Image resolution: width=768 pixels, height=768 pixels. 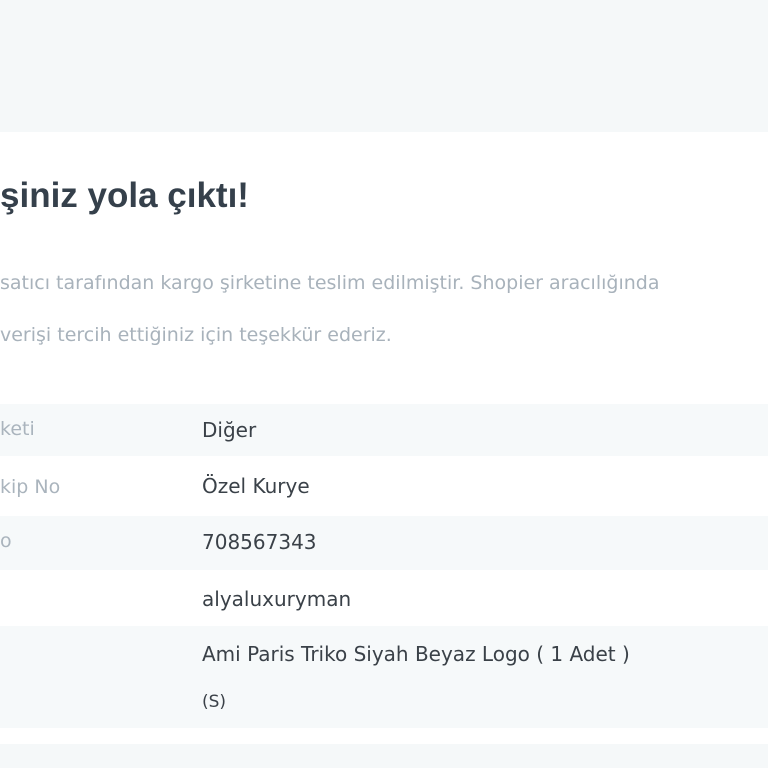 I want to click on detail-value-tracking-no: Özel Kurye, so click(x=256, y=486).